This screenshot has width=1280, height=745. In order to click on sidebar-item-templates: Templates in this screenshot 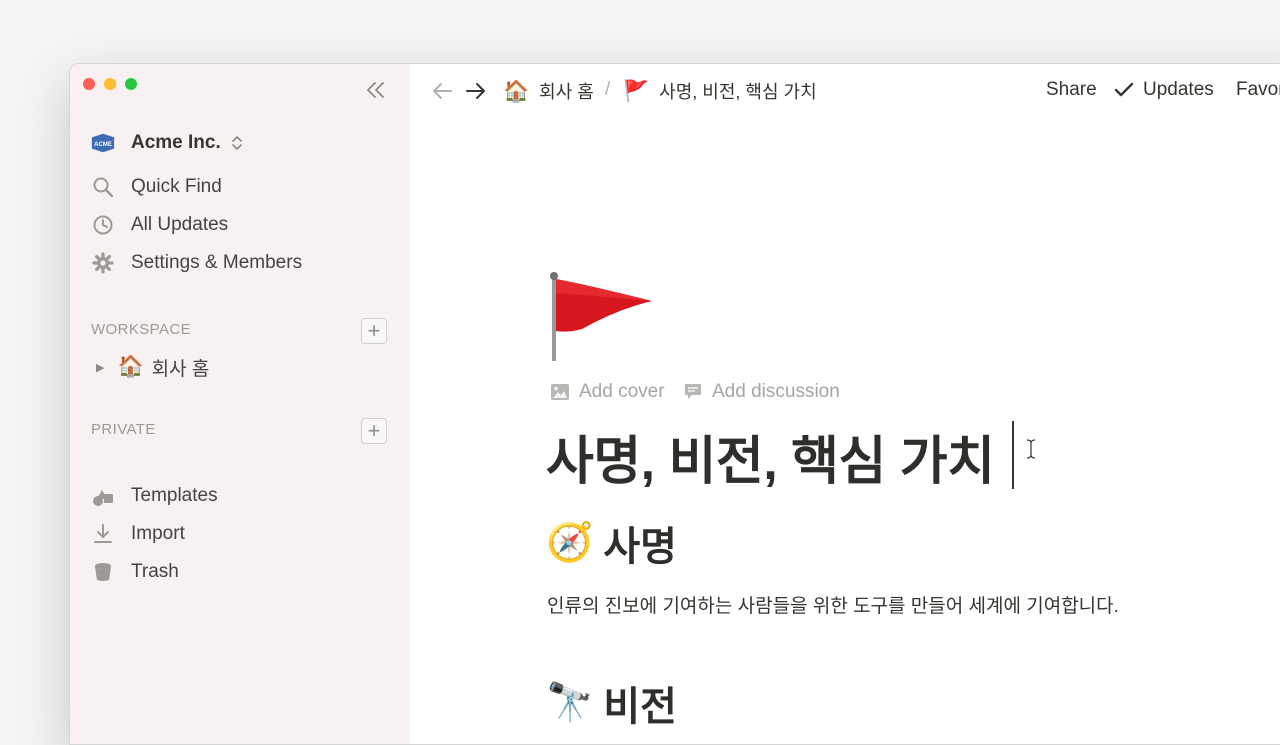, I will do `click(154, 496)`.